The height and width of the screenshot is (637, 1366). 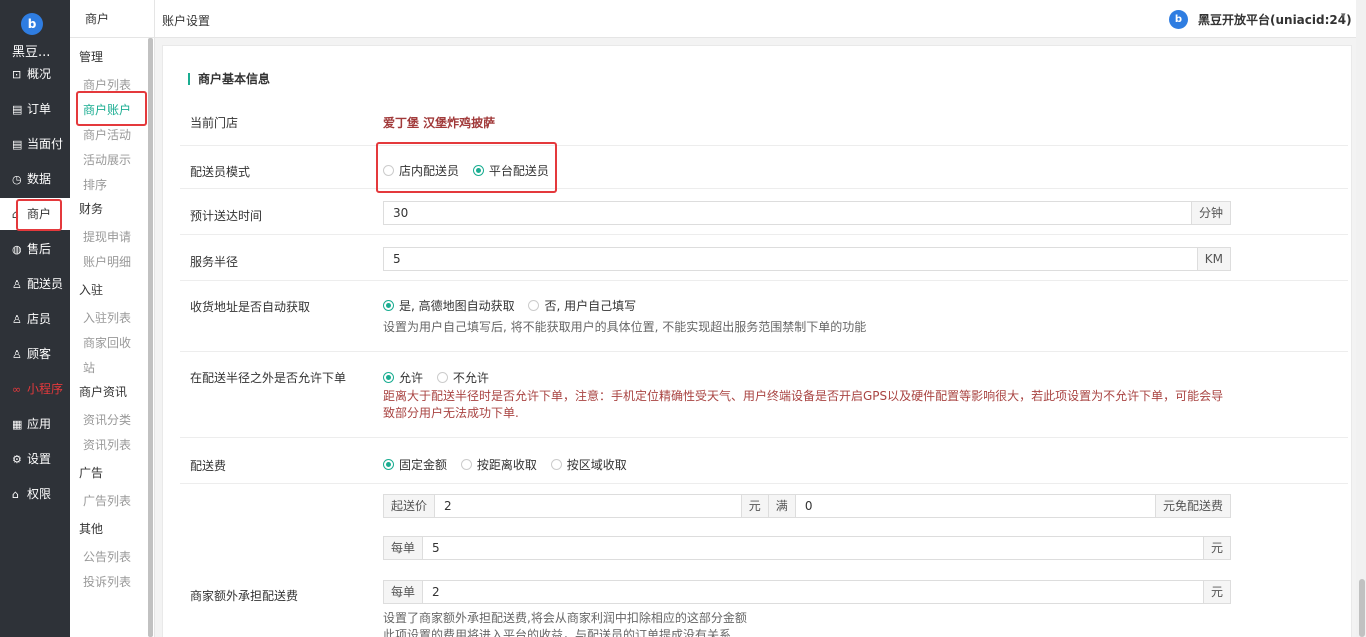 I want to click on nav-item-settings: ⚙ 设置, so click(x=35, y=459).